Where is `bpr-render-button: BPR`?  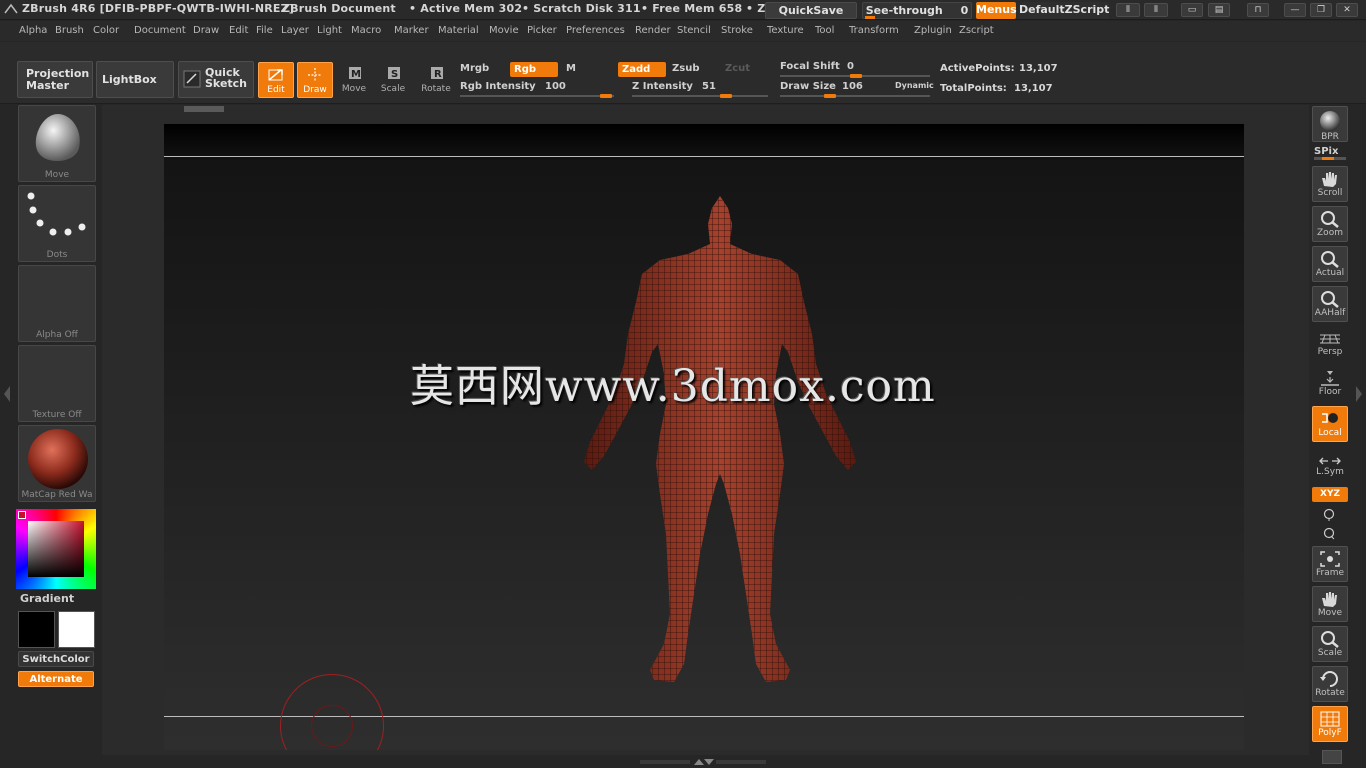
bpr-render-button: BPR is located at coordinates (1330, 124).